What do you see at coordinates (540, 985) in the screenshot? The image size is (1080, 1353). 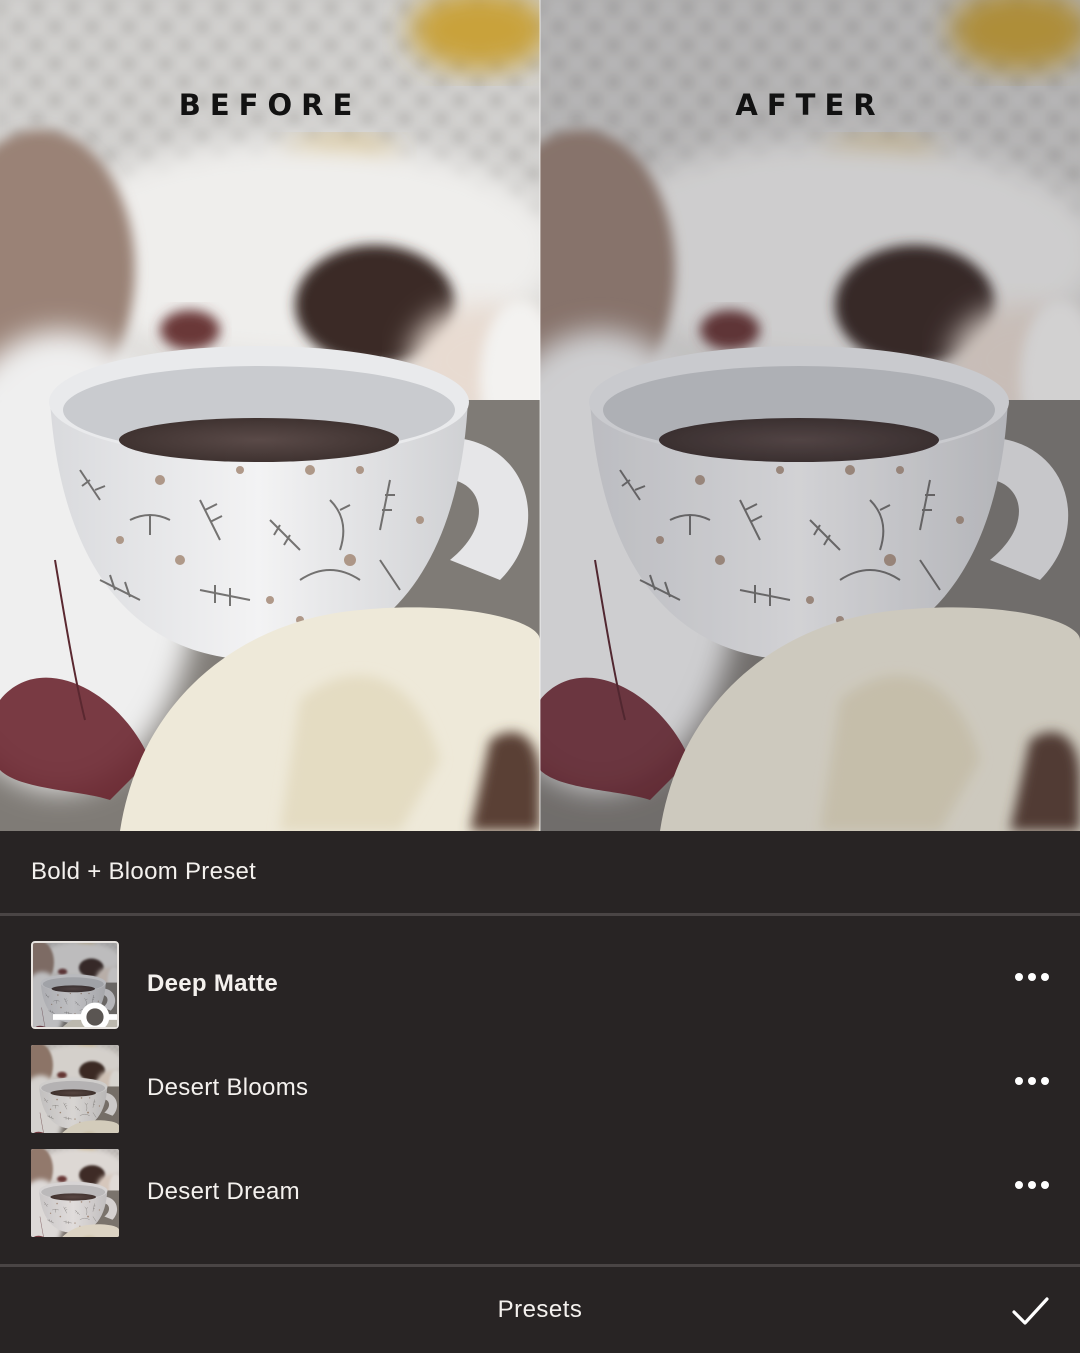 I see `preset-item-deep-matte: Deep Matte` at bounding box center [540, 985].